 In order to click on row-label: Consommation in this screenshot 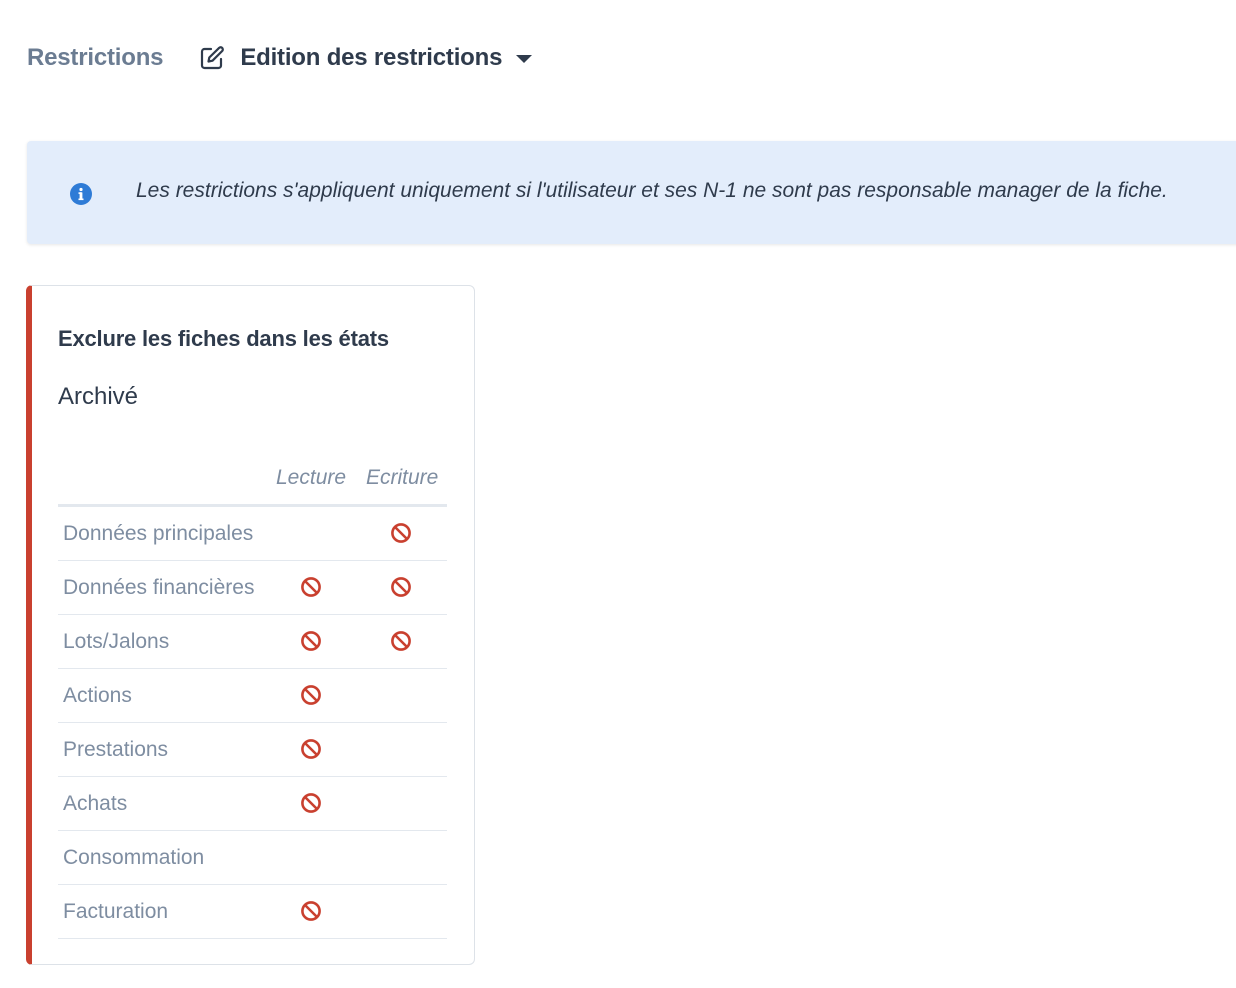, I will do `click(134, 857)`.